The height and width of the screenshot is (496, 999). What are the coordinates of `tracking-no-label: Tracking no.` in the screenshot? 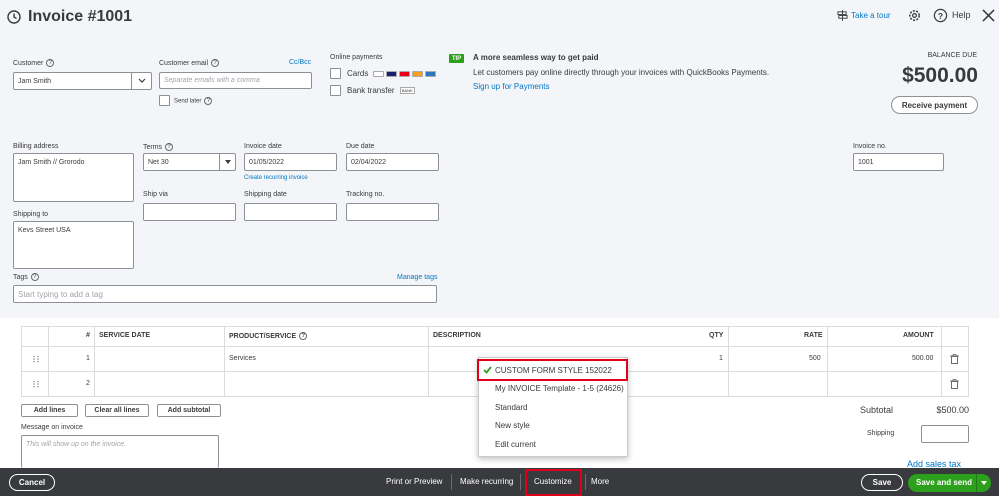 It's located at (365, 194).